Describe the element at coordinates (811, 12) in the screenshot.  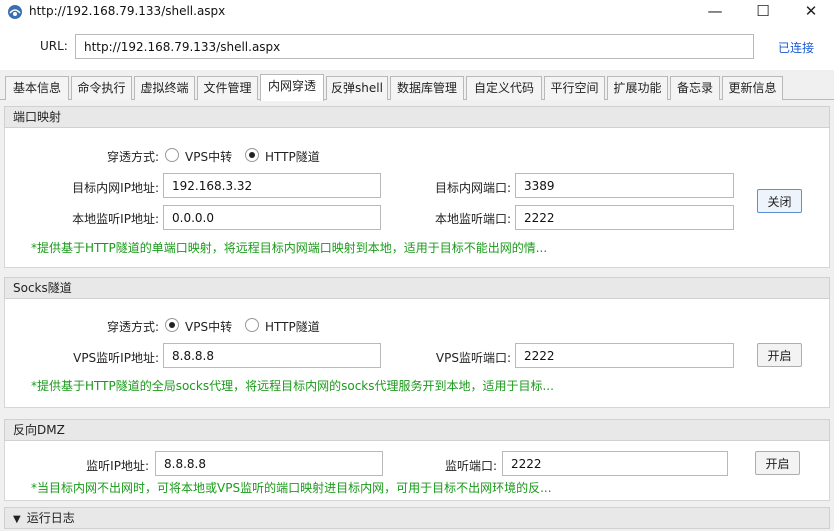
I see `close-window-button: ✕` at that location.